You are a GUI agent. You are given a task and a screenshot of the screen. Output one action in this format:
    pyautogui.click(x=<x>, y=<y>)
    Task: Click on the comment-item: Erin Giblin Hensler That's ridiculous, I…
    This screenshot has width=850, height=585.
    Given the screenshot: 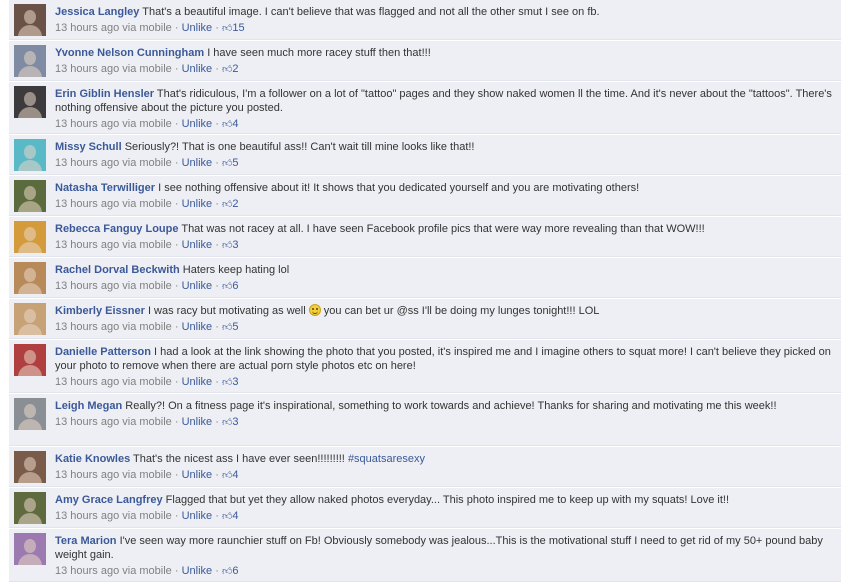 What is the action you would take?
    pyautogui.click(x=425, y=108)
    